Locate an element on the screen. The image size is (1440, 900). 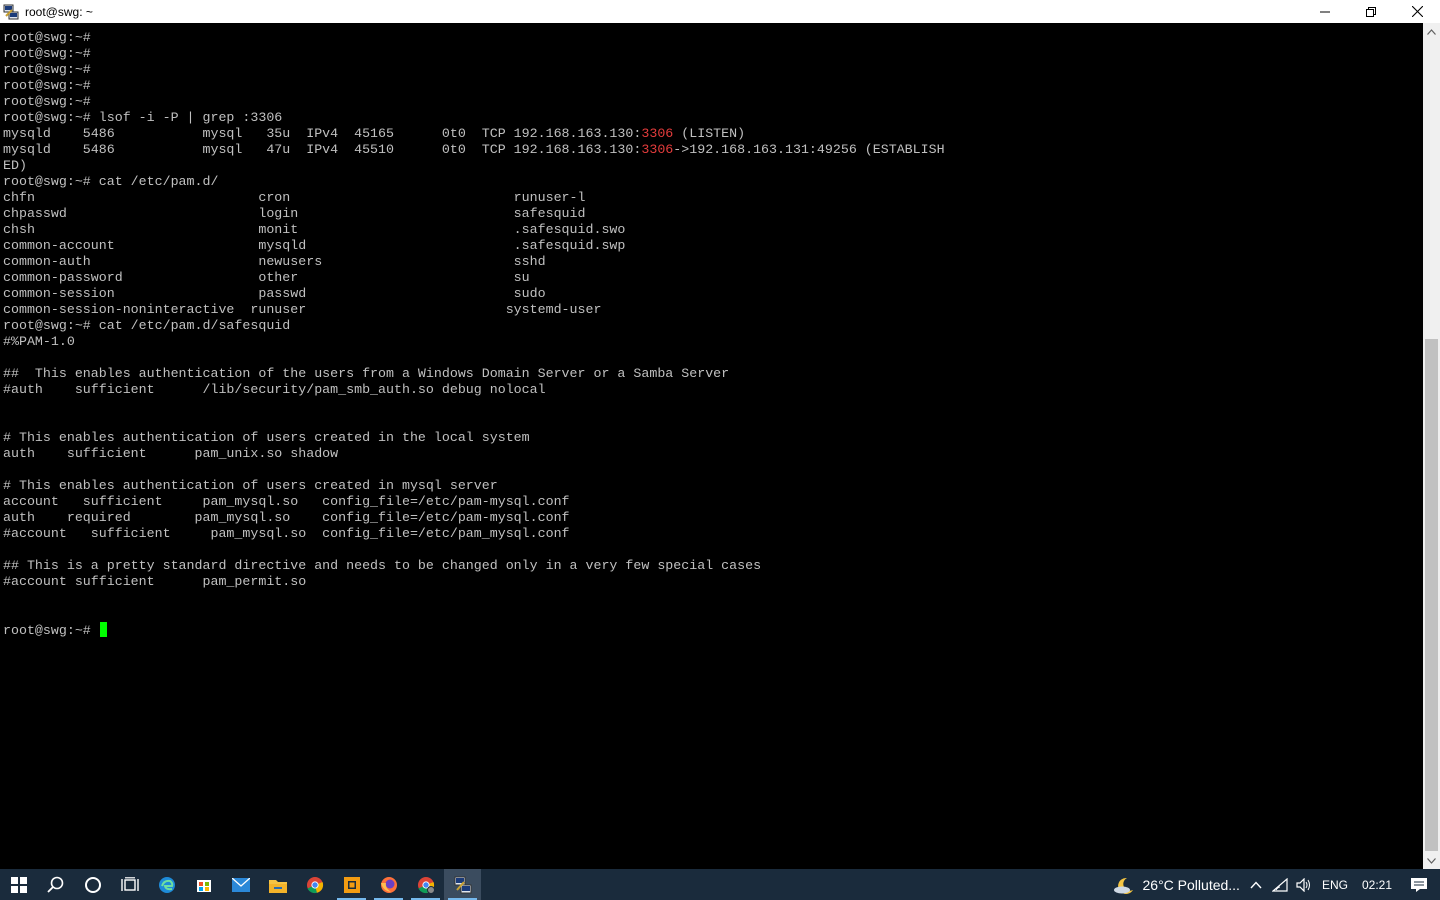
minimize-icon is located at coordinates (1325, 11).